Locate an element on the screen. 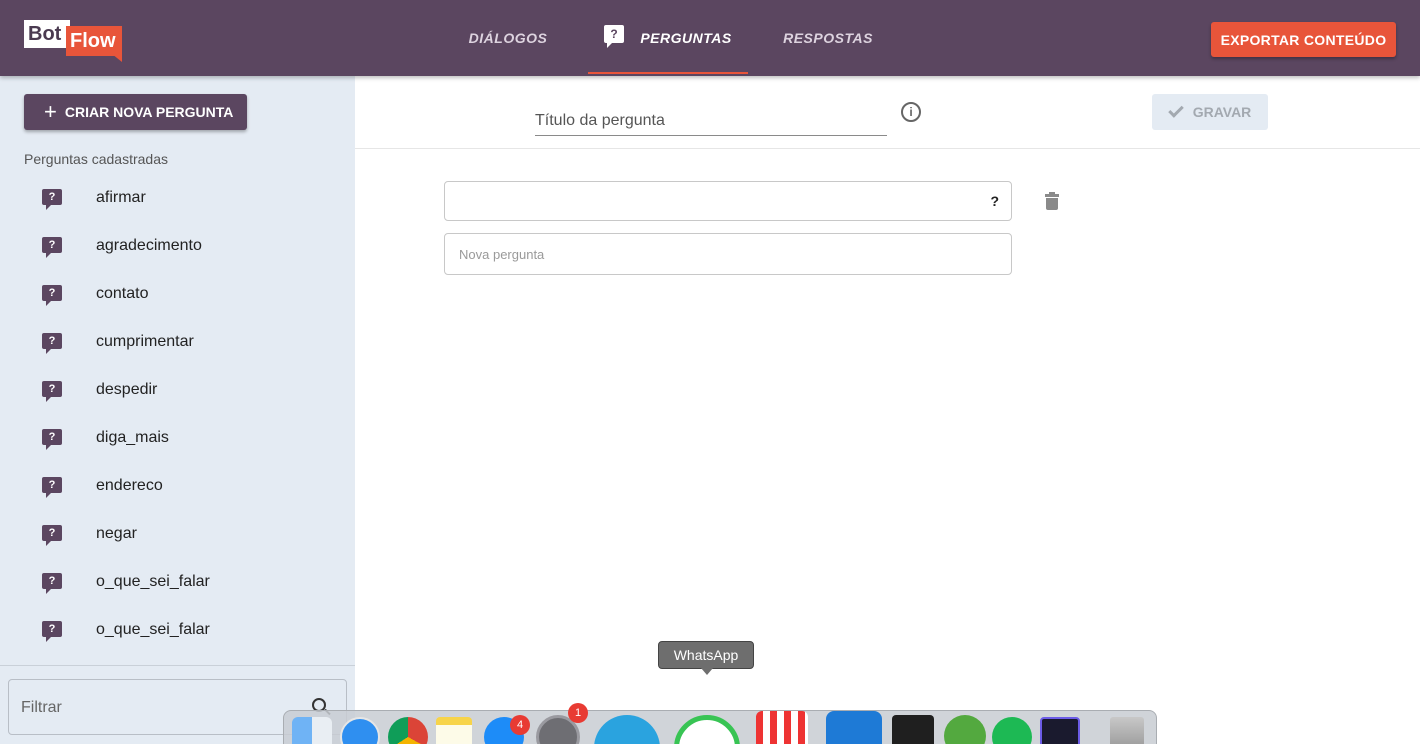 The height and width of the screenshot is (744, 1420). screen-app-icon is located at coordinates (1060, 730).